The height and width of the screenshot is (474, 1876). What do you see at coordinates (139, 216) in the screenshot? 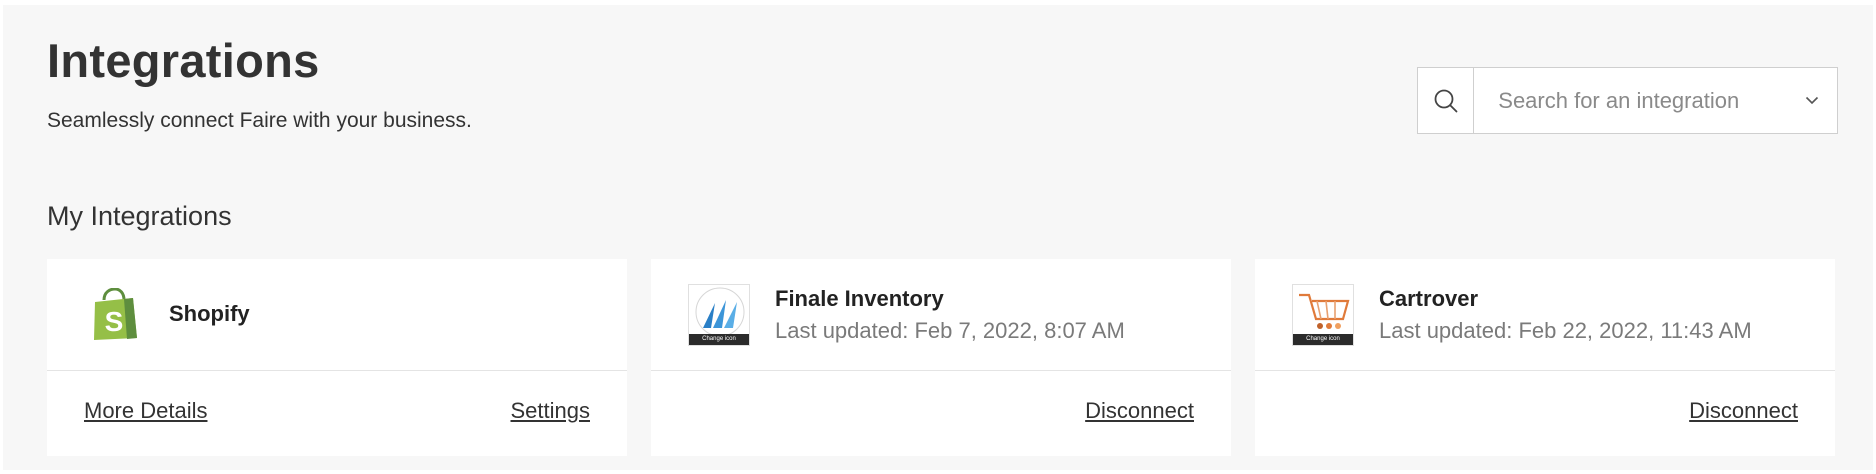
I see `section-title: My Integrations` at bounding box center [139, 216].